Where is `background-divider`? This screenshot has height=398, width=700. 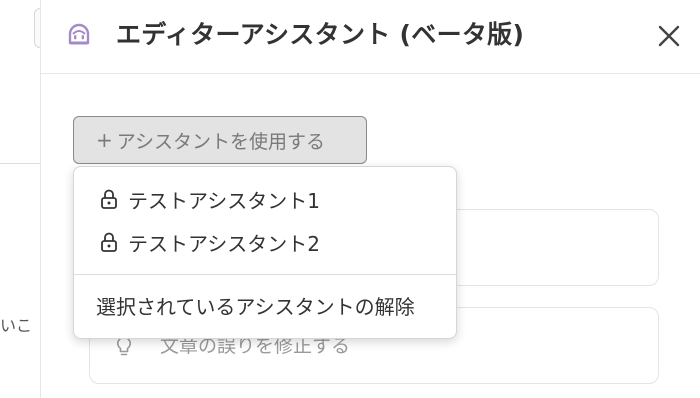
background-divider is located at coordinates (20, 163).